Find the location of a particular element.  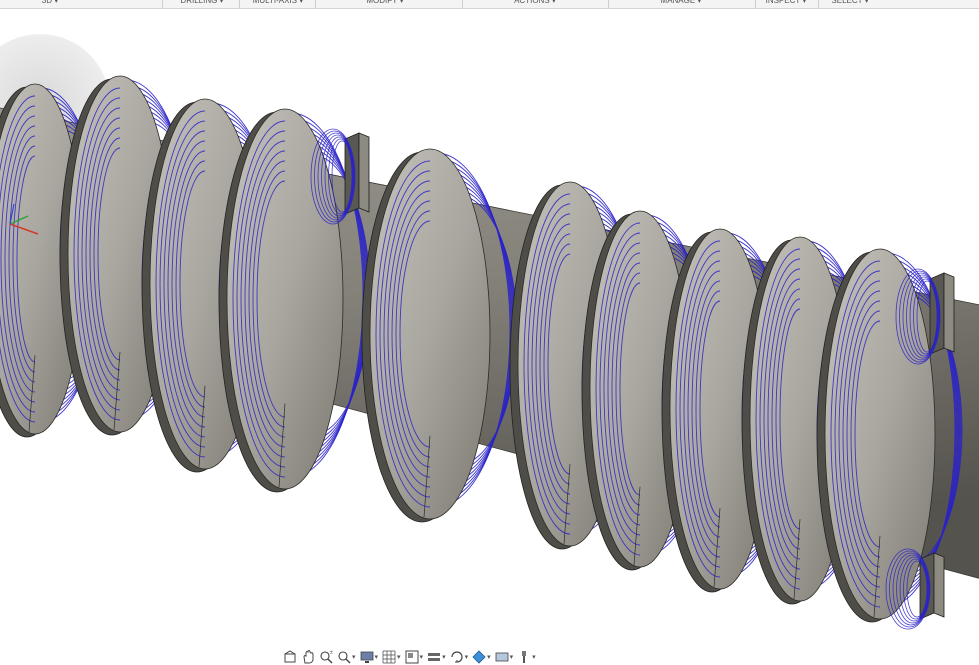

pan-hand-icon is located at coordinates (308, 656).